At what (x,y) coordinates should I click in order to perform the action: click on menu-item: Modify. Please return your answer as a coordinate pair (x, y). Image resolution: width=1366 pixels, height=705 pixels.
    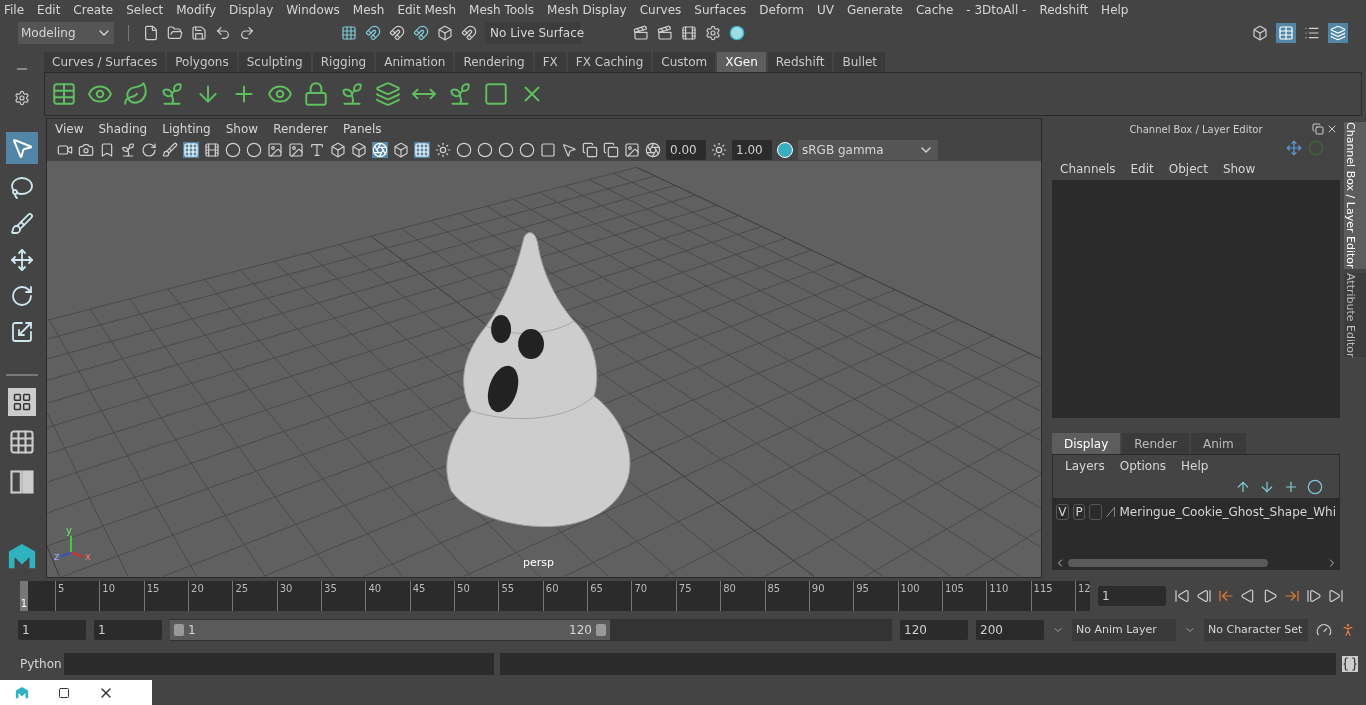
    Looking at the image, I should click on (196, 10).